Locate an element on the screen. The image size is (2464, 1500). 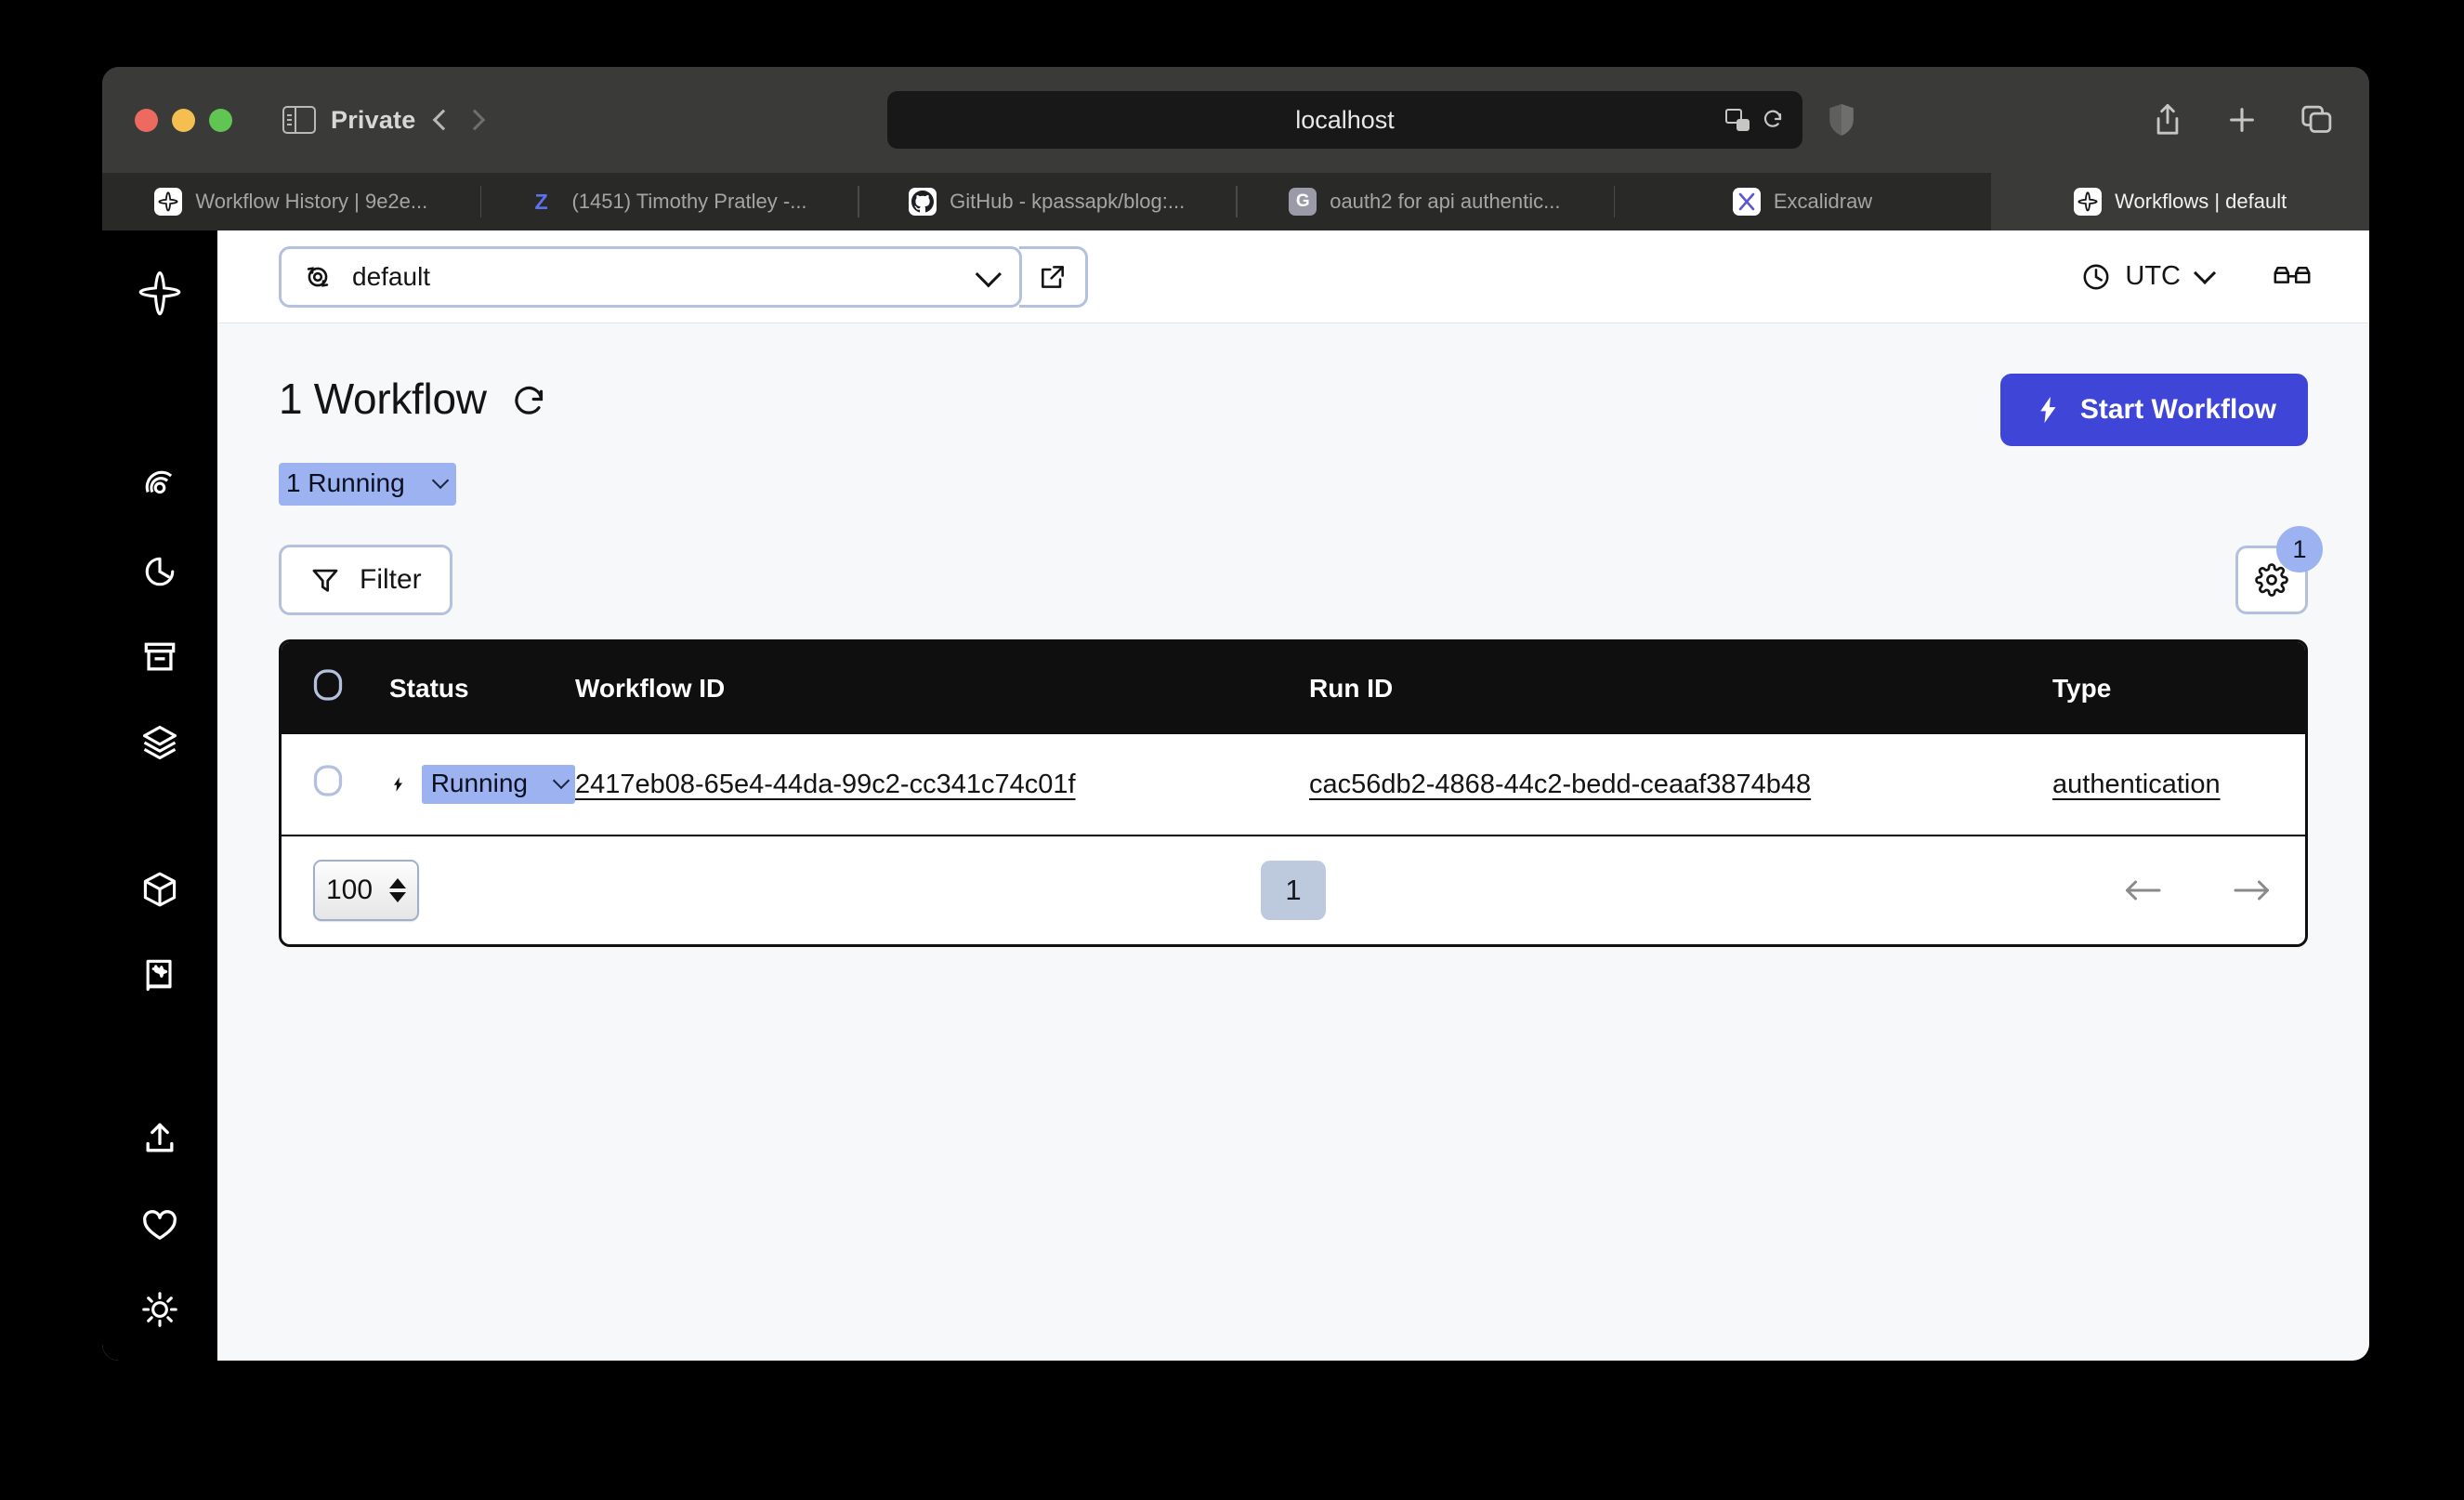
row-workflow-id-cell: 2417eb08-65e4-44da-99c2-cc341c74c01f is located at coordinates (942, 785).